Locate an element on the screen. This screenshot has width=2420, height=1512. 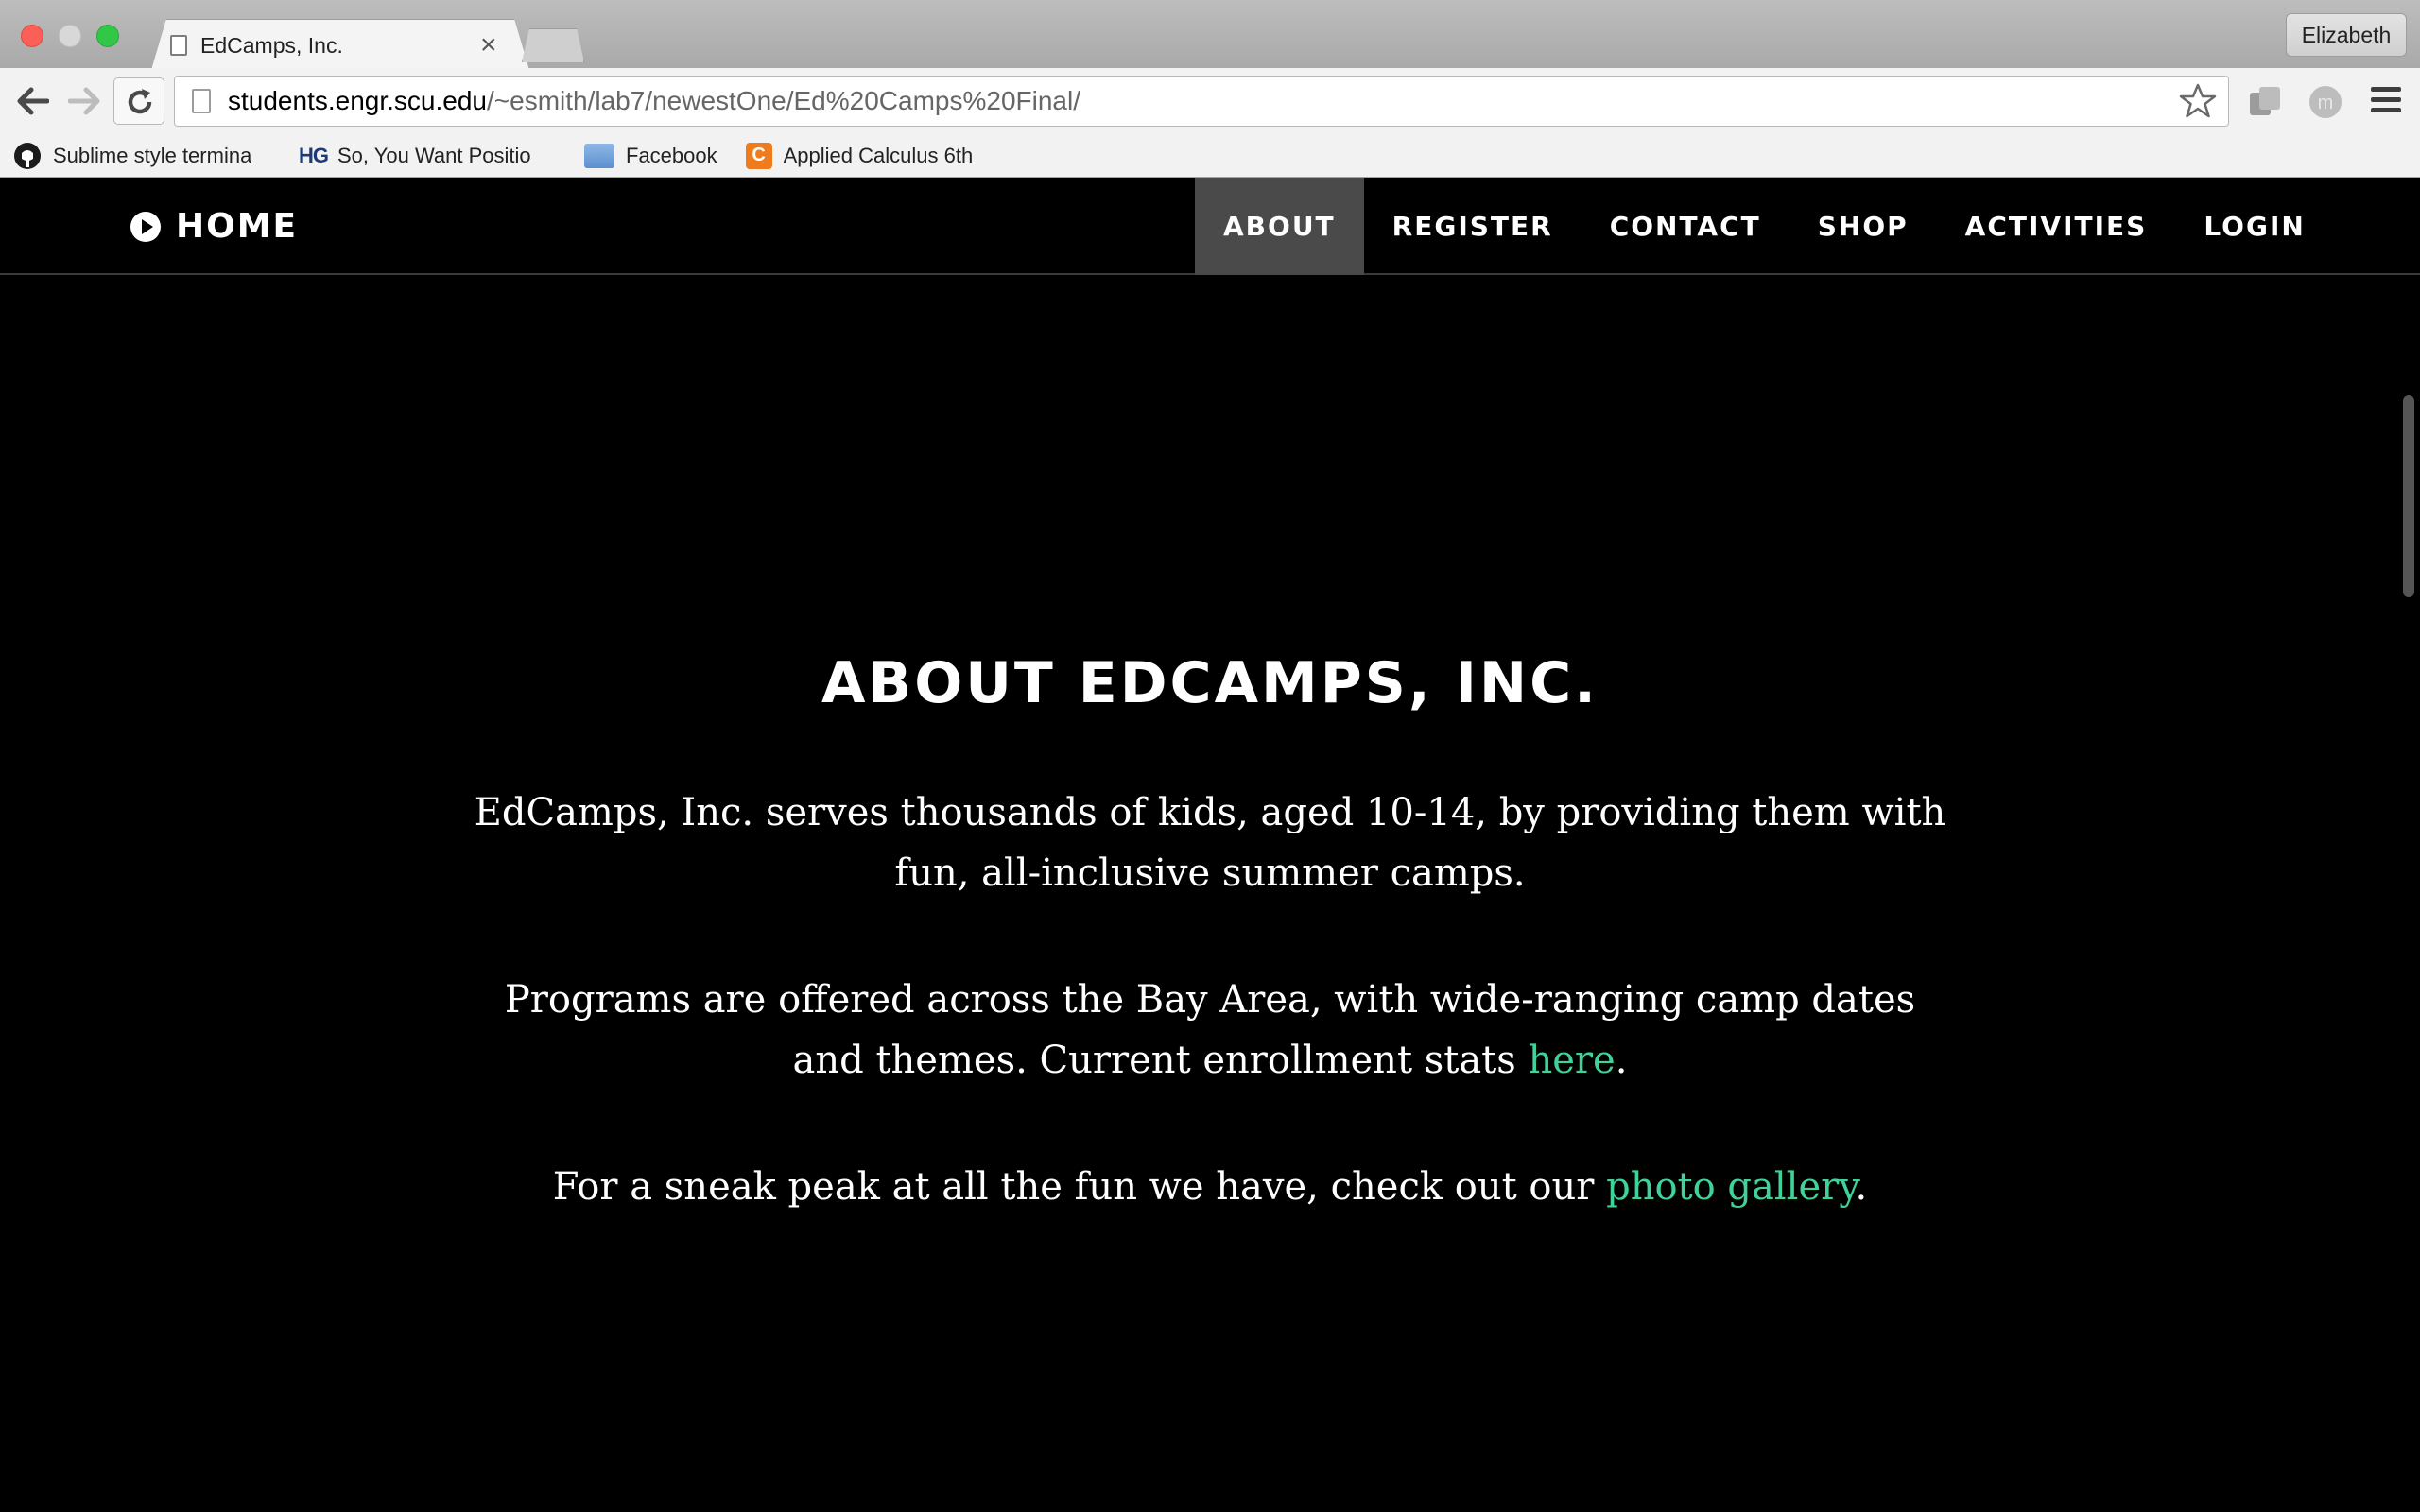
nav-shop: SHOP is located at coordinates (1863, 226).